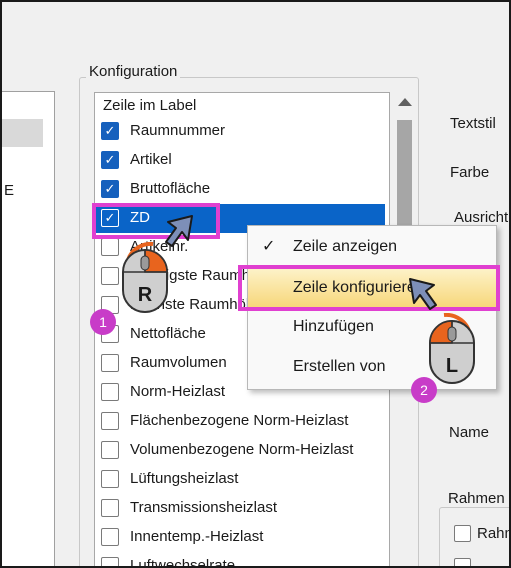 The image size is (511, 568). I want to click on right-mouse-button-icon: R, so click(145, 278).